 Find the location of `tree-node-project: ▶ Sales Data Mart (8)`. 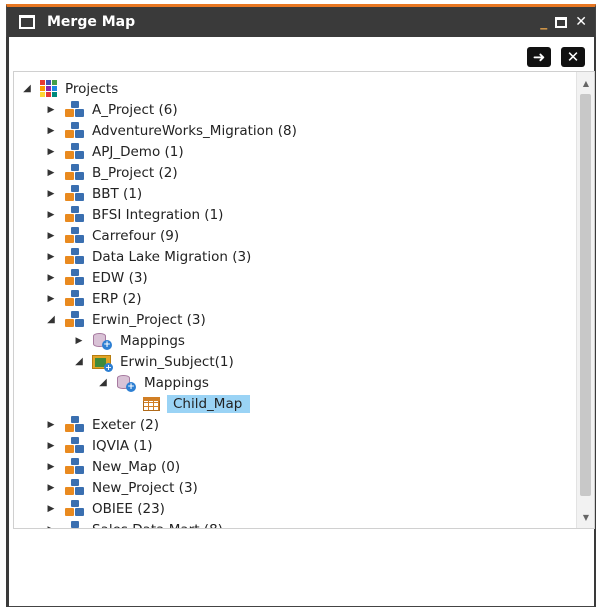

tree-node-project: ▶ Sales Data Mart (8) is located at coordinates (135, 524).